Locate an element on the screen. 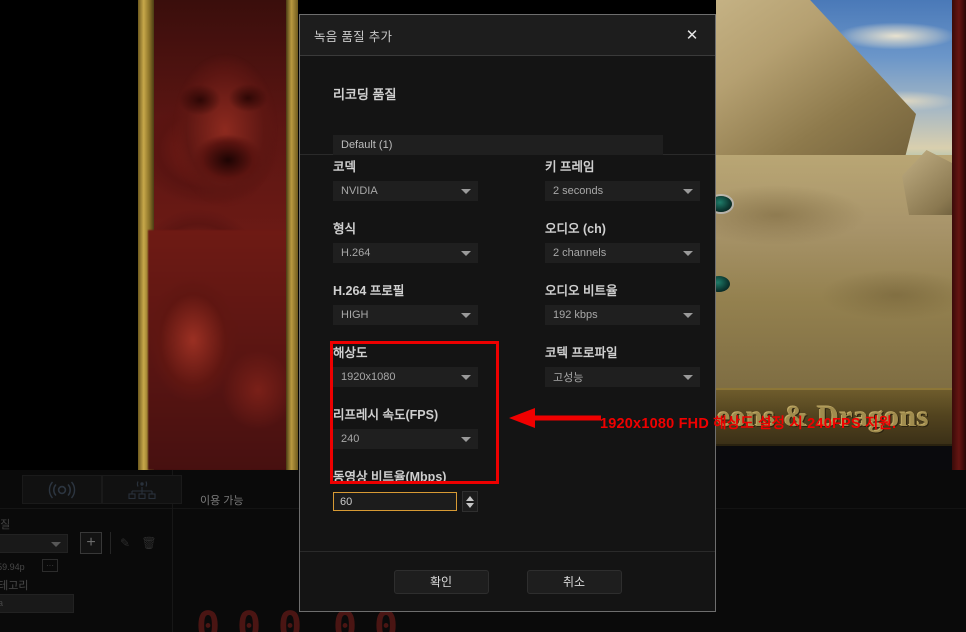  field-label: 코텍 프로파일 is located at coordinates (581, 353).